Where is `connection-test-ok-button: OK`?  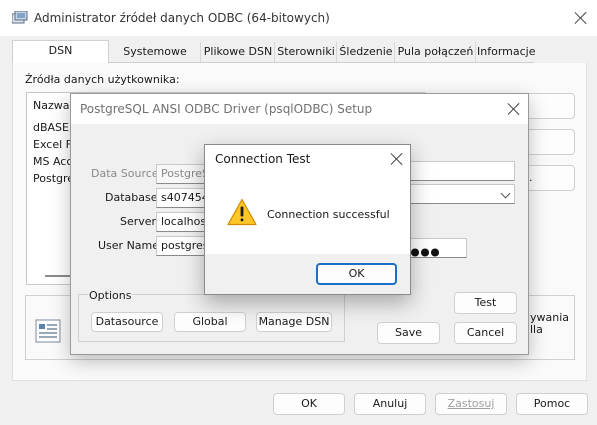 connection-test-ok-button: OK is located at coordinates (356, 274).